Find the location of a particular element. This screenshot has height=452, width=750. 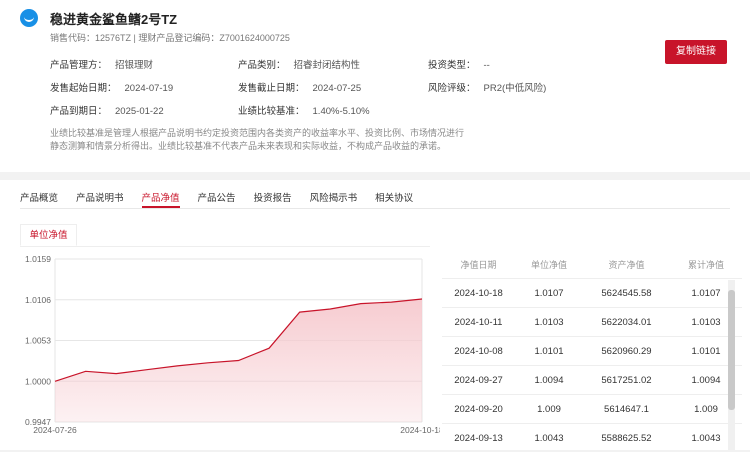

field-category: 产品类别： 招睿封闭结构性 is located at coordinates (299, 65).